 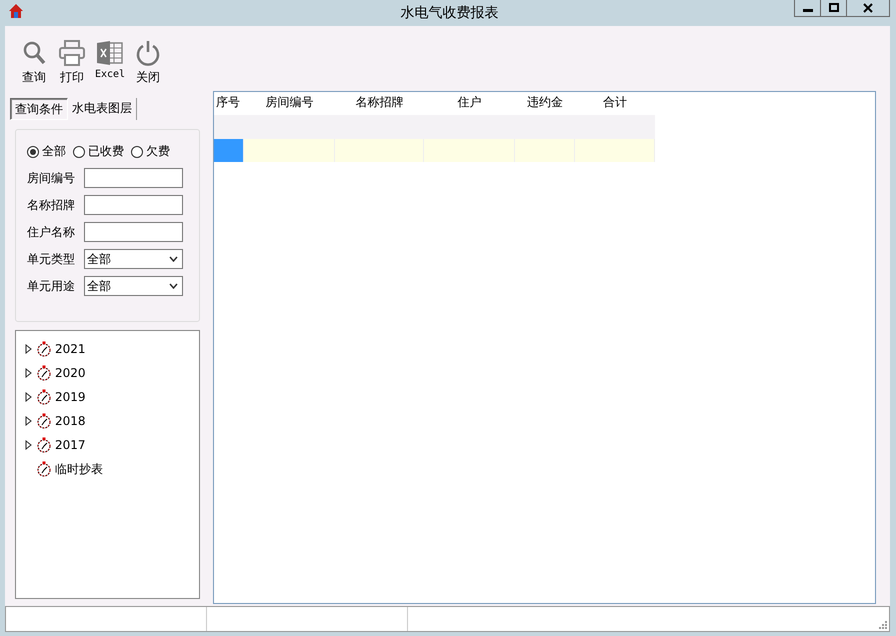 What do you see at coordinates (807, 8) in the screenshot?
I see `minimize-button` at bounding box center [807, 8].